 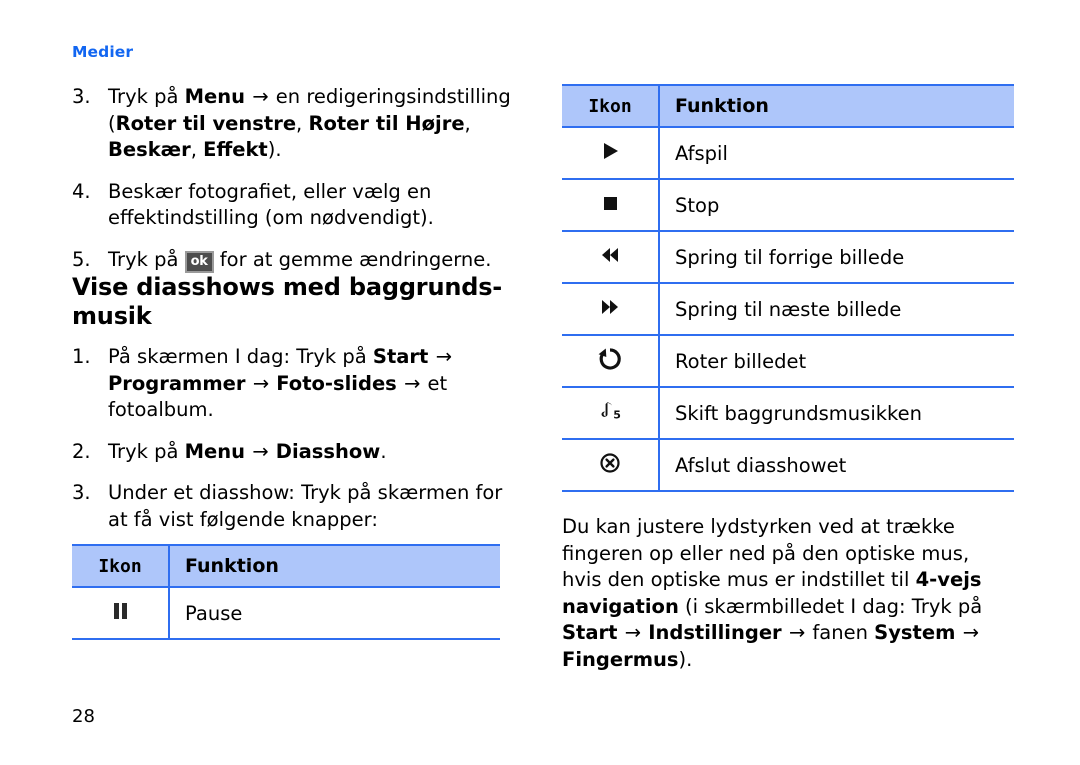 I want to click on pause-icon, so click(x=120, y=611).